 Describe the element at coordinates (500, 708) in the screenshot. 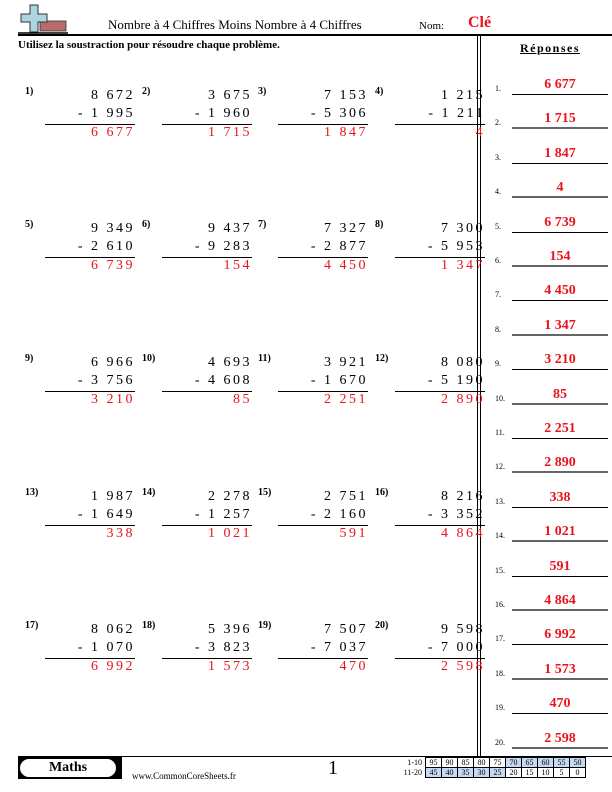

I see `answer-key-number: 19.` at that location.